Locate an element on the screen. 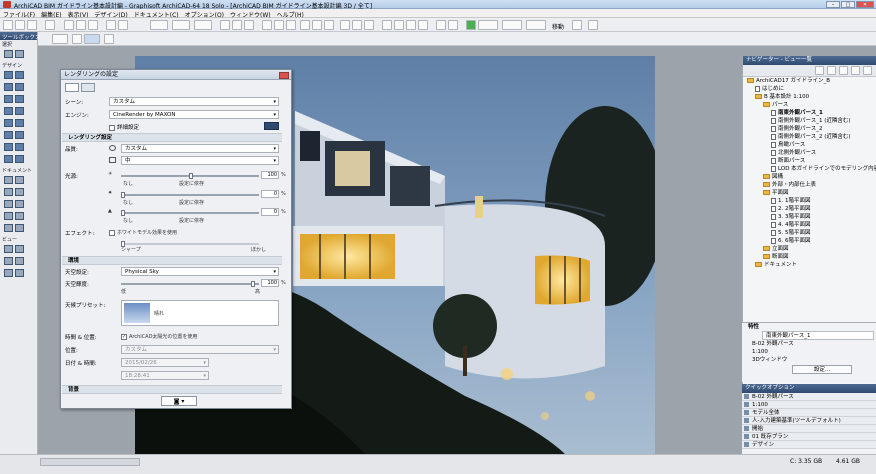 This screenshot has height=474, width=876. paste-icon is located at coordinates (93, 25).